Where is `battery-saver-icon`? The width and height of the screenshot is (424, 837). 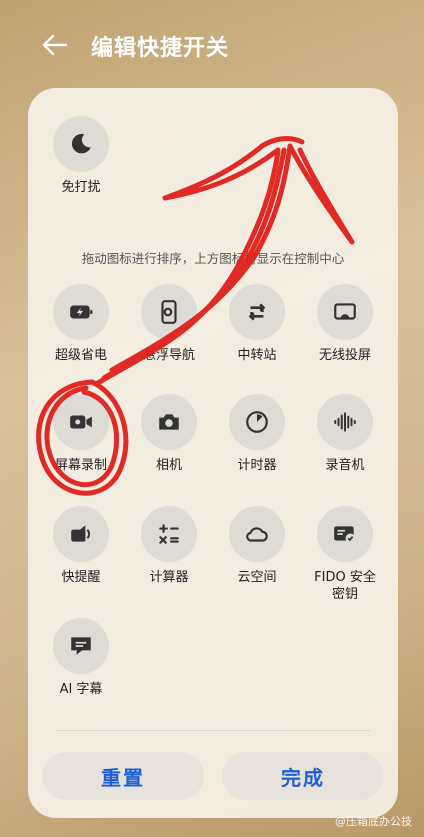
battery-saver-icon is located at coordinates (81, 312).